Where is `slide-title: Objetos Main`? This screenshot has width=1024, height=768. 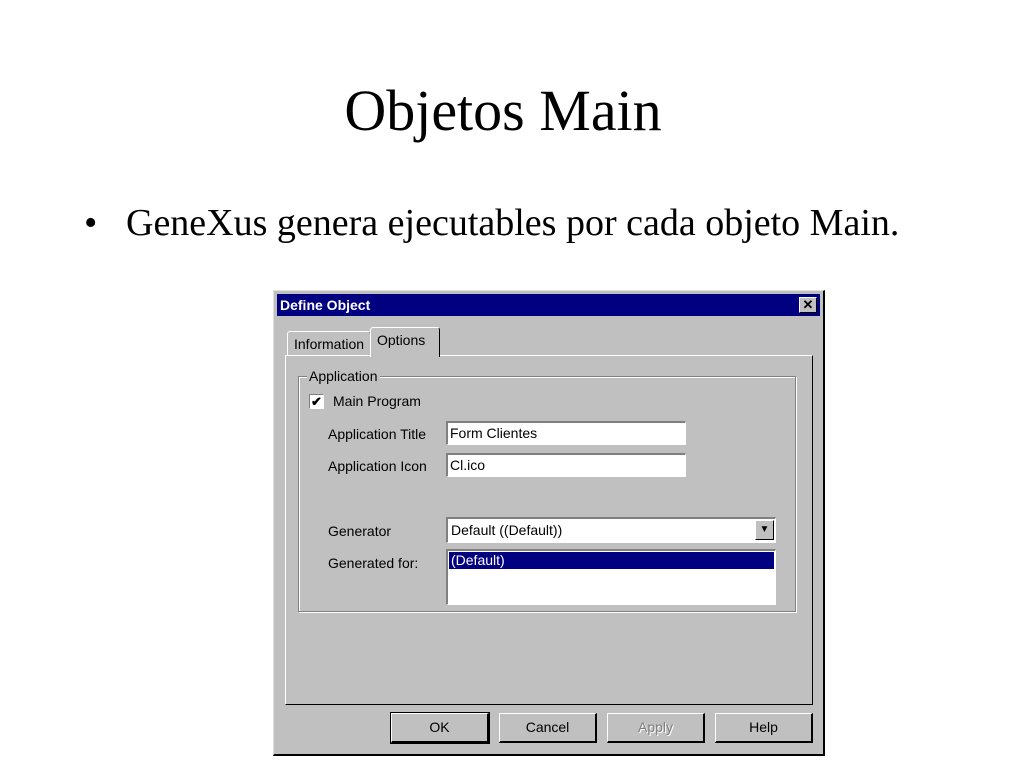 slide-title: Objetos Main is located at coordinates (503, 110).